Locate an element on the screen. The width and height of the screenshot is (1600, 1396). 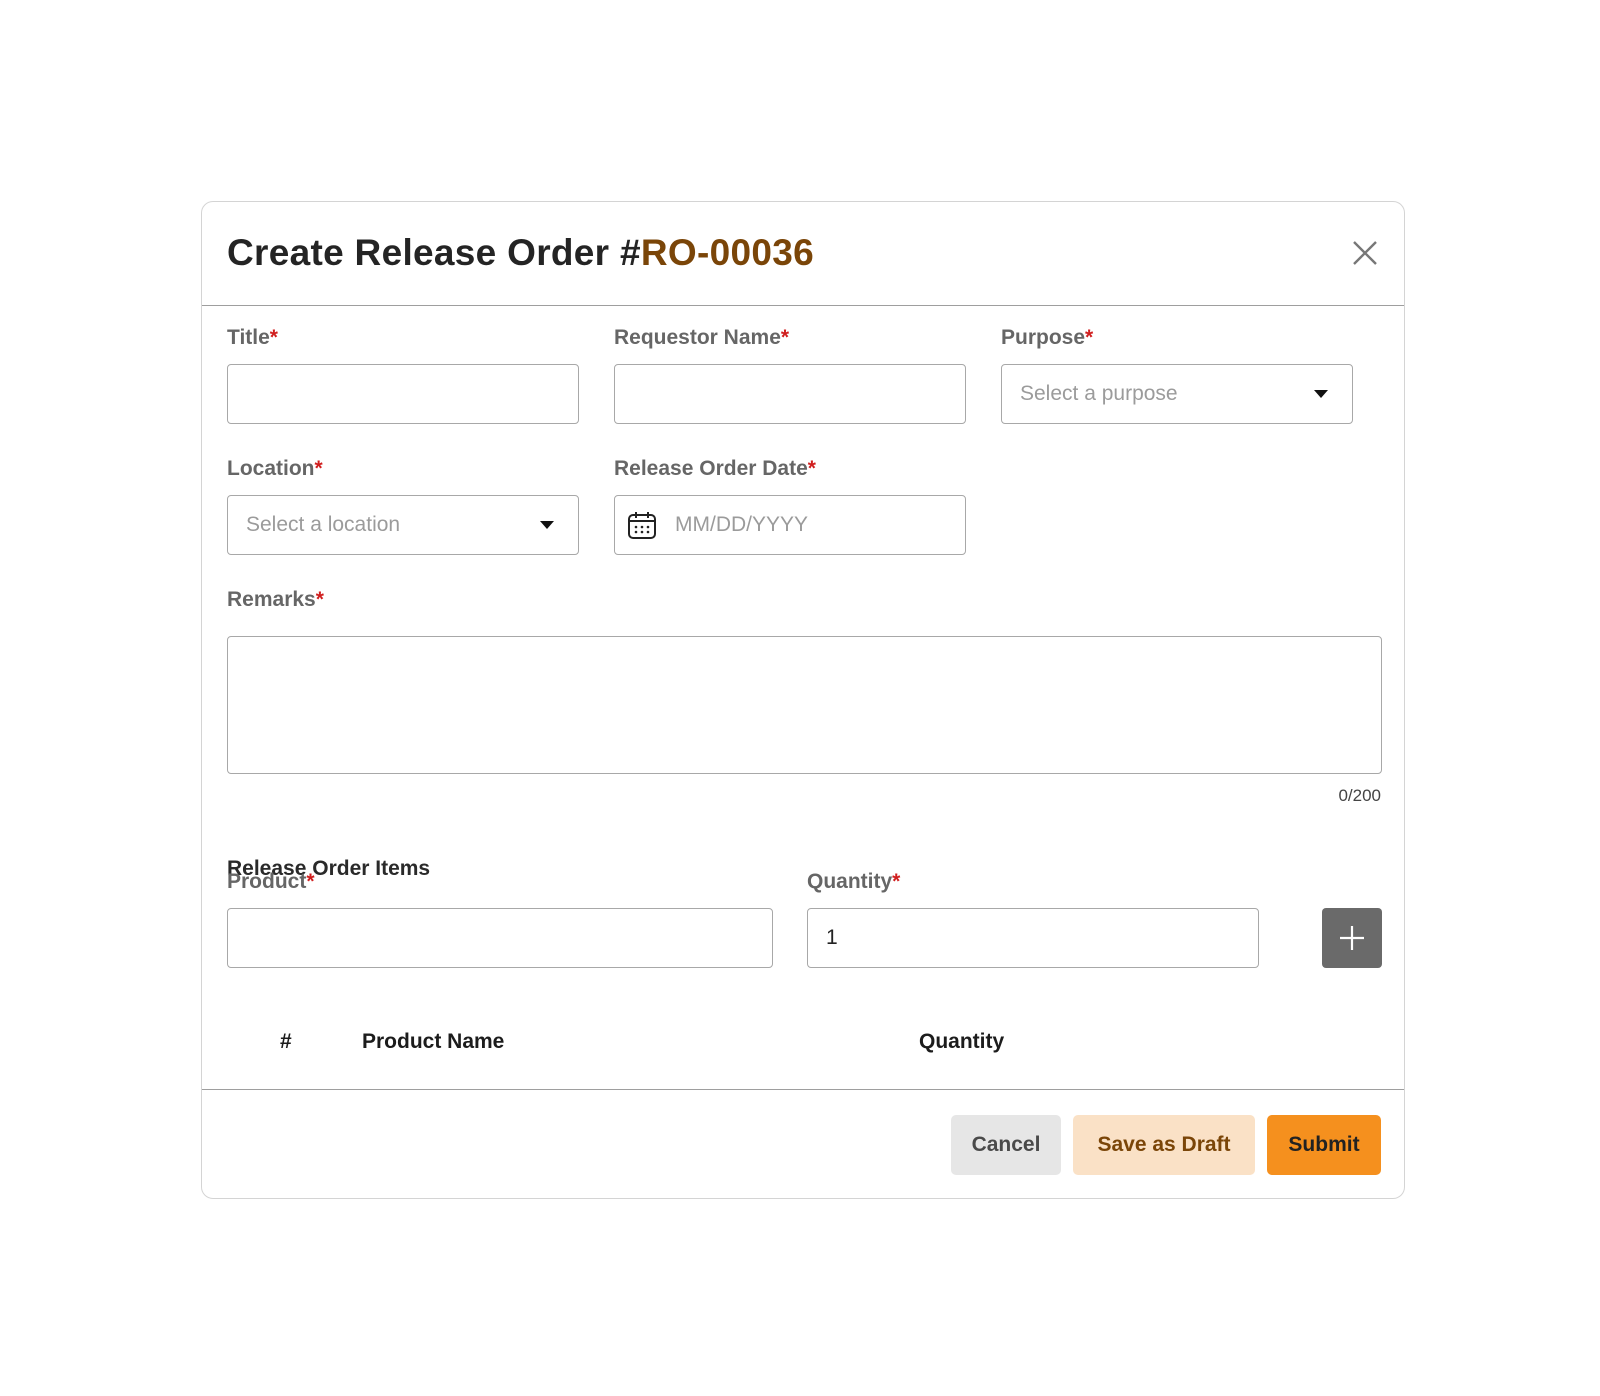
purpose-select: Select a purpose is located at coordinates (1177, 394).